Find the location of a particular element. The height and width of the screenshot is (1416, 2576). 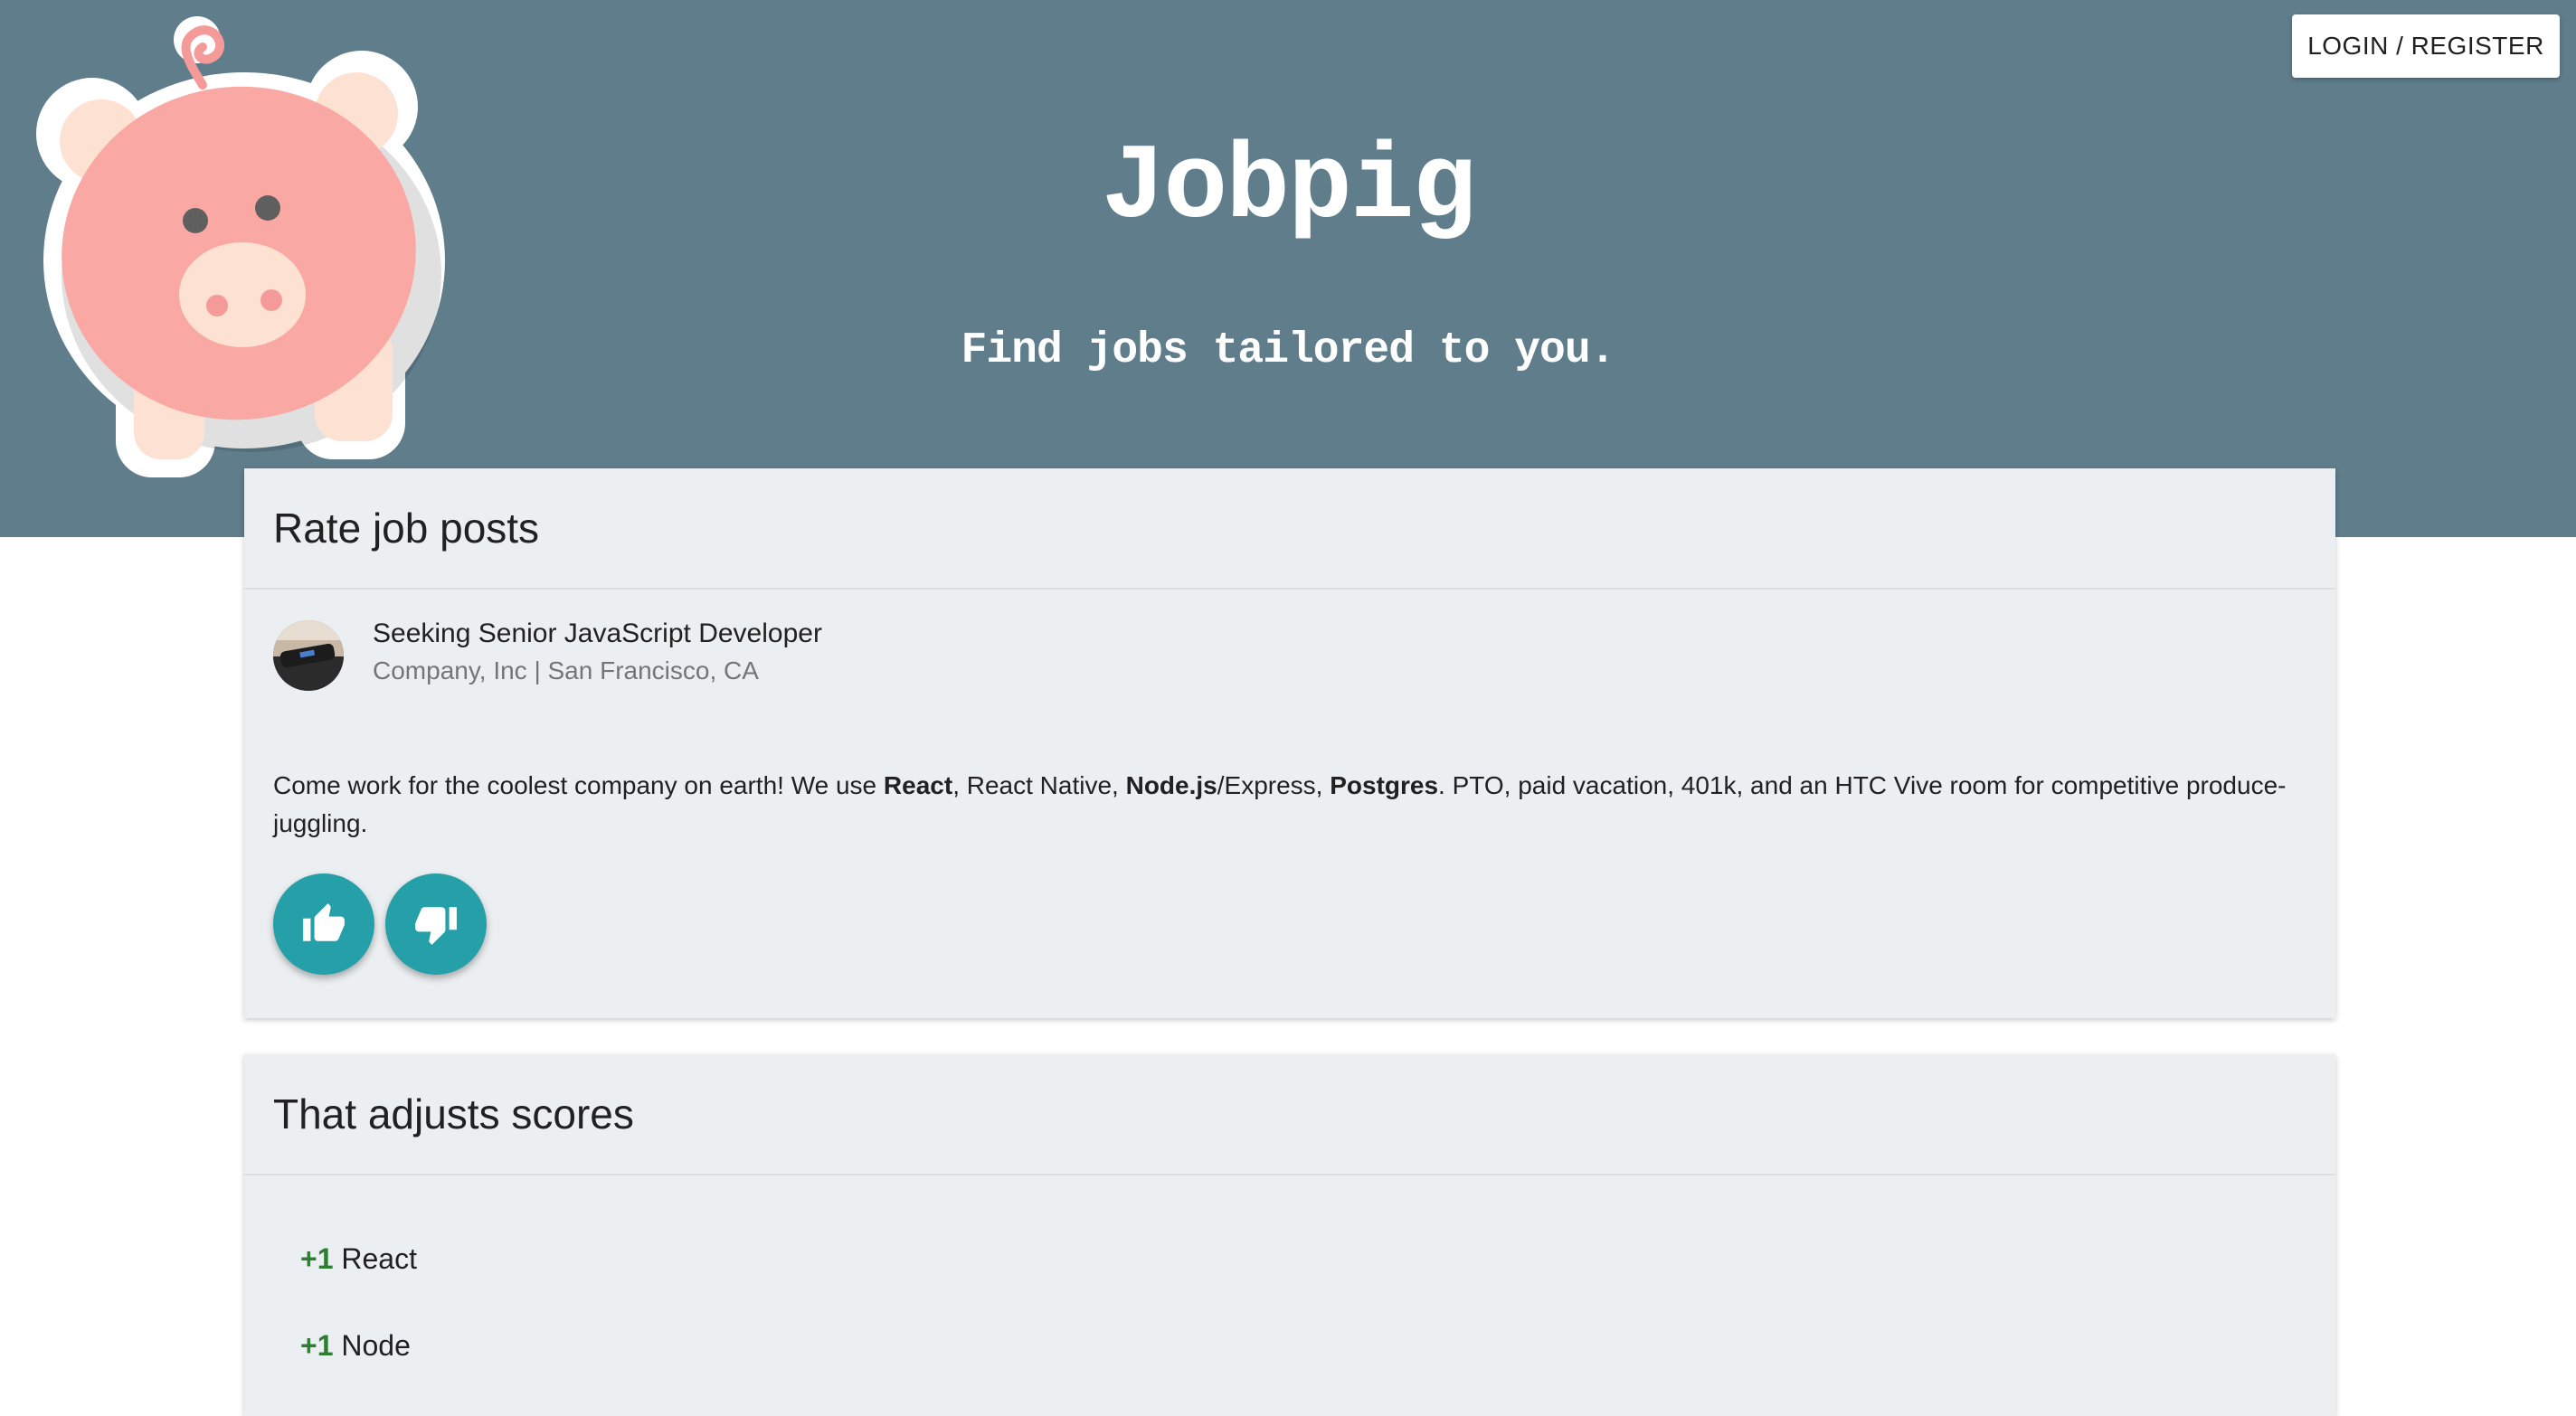

description-keyword: Node.js is located at coordinates (1171, 785).